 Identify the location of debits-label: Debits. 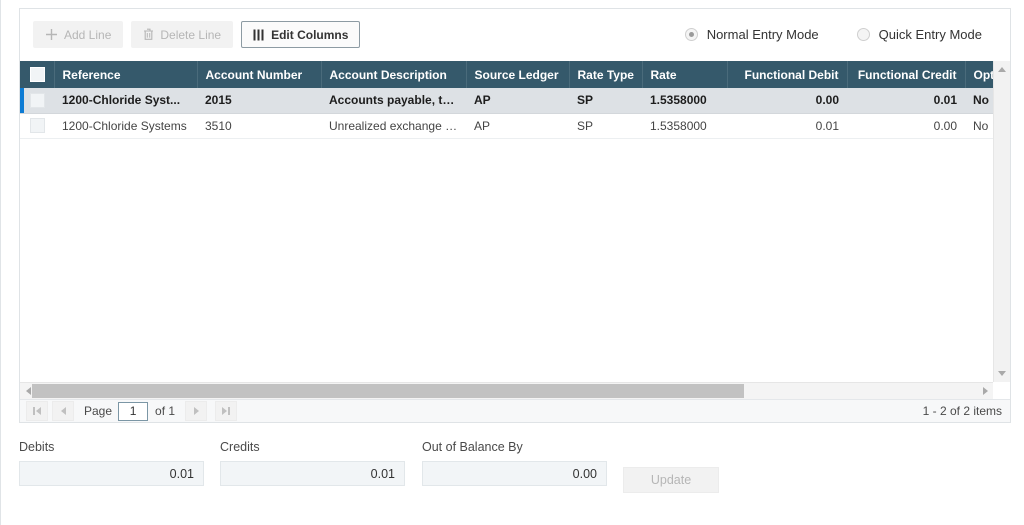
(37, 447).